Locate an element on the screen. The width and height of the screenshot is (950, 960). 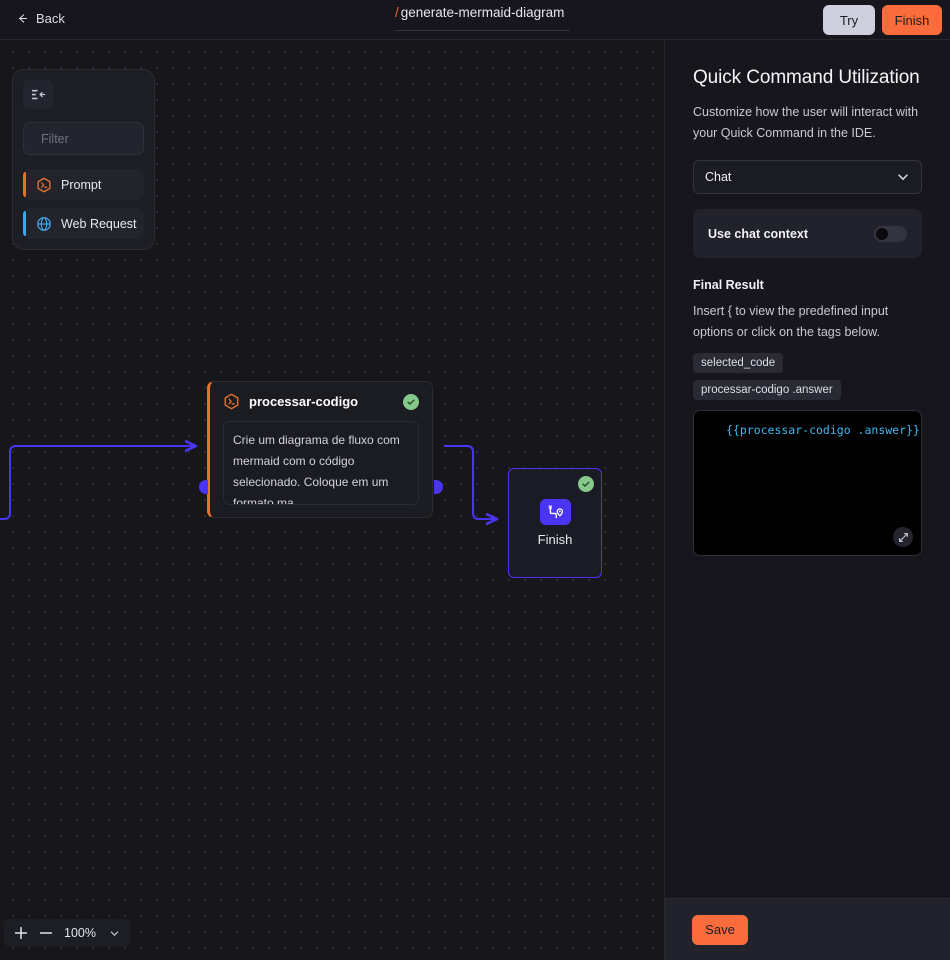
palette-item-label: Web Request is located at coordinates (99, 223).